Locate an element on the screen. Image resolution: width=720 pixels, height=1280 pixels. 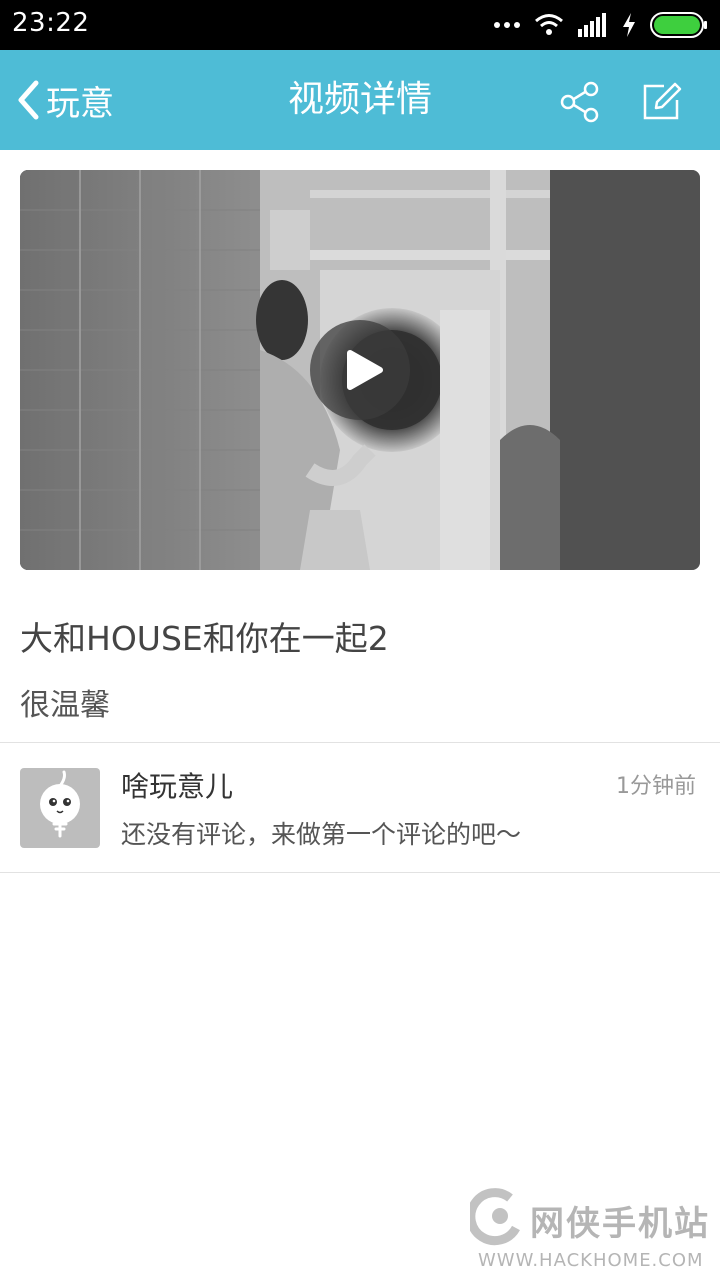
back-button: 玩意 is located at coordinates (65, 100).